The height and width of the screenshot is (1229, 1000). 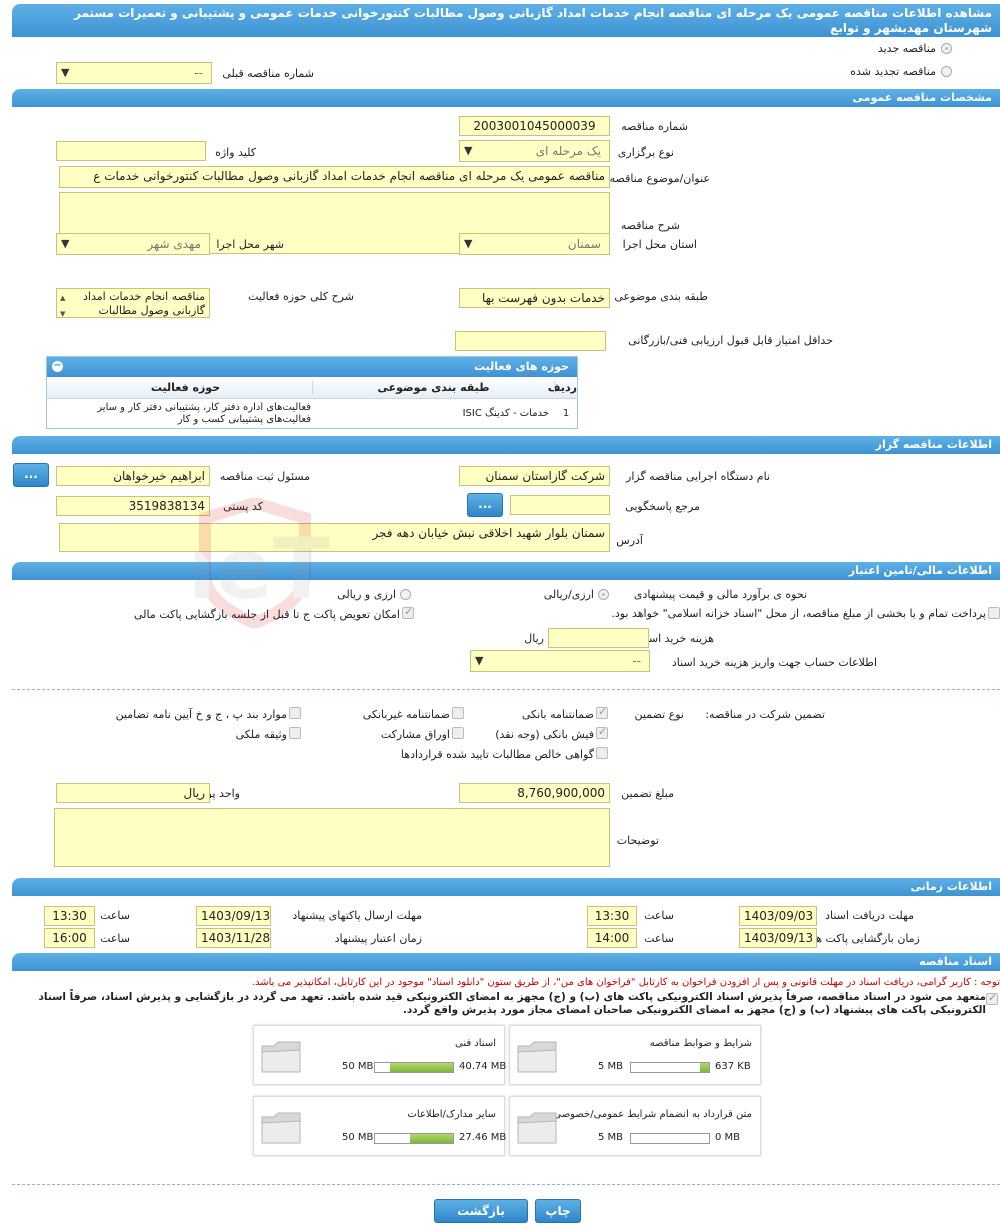 What do you see at coordinates (233, 916) in the screenshot?
I see `send-deadline-date: 1403/09/13` at bounding box center [233, 916].